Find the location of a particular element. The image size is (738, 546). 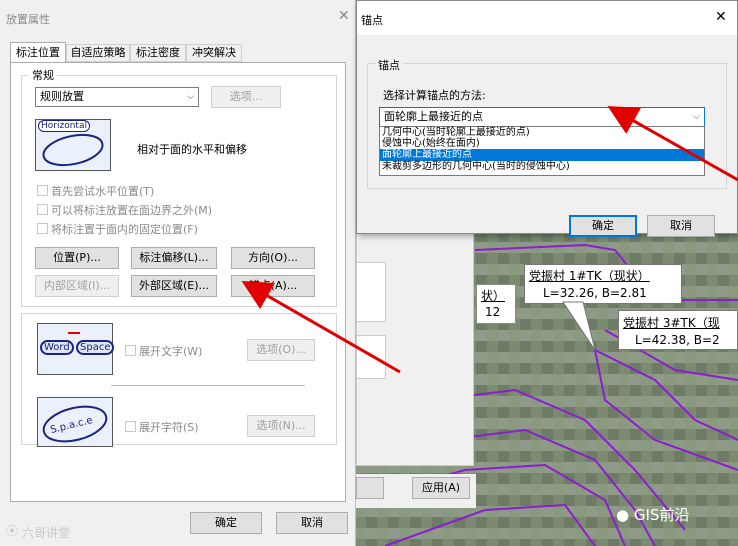

arrow-to-anchor-button is located at coordinates (321, 327).